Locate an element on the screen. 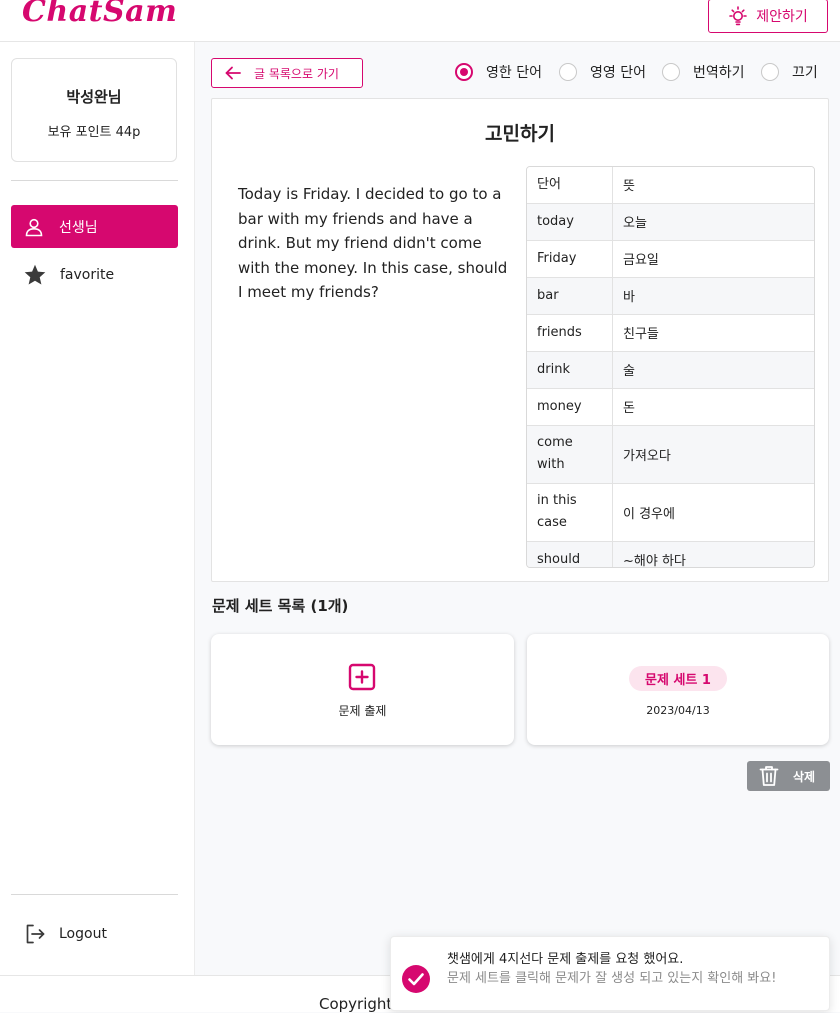 The width and height of the screenshot is (840, 1013). vocab-word: should is located at coordinates (570, 554).